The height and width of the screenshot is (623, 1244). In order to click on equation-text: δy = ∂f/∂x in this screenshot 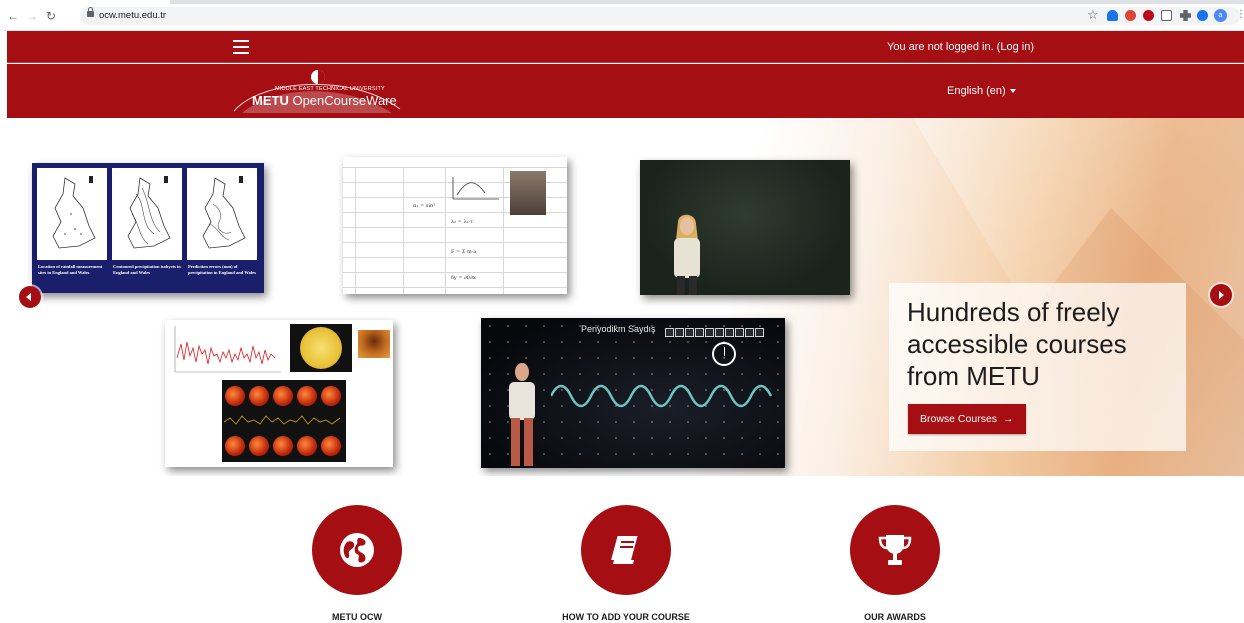, I will do `click(463, 278)`.